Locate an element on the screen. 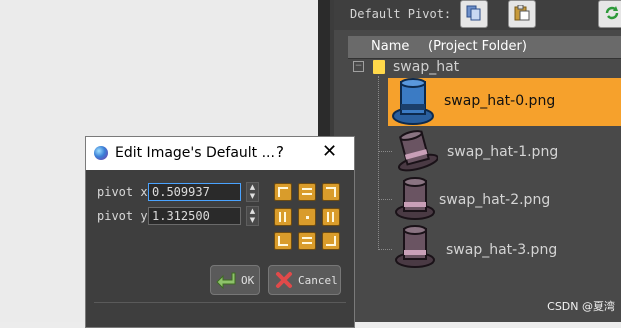 The image size is (621, 328). pivot-y-input: 1.312500 is located at coordinates (194, 216).